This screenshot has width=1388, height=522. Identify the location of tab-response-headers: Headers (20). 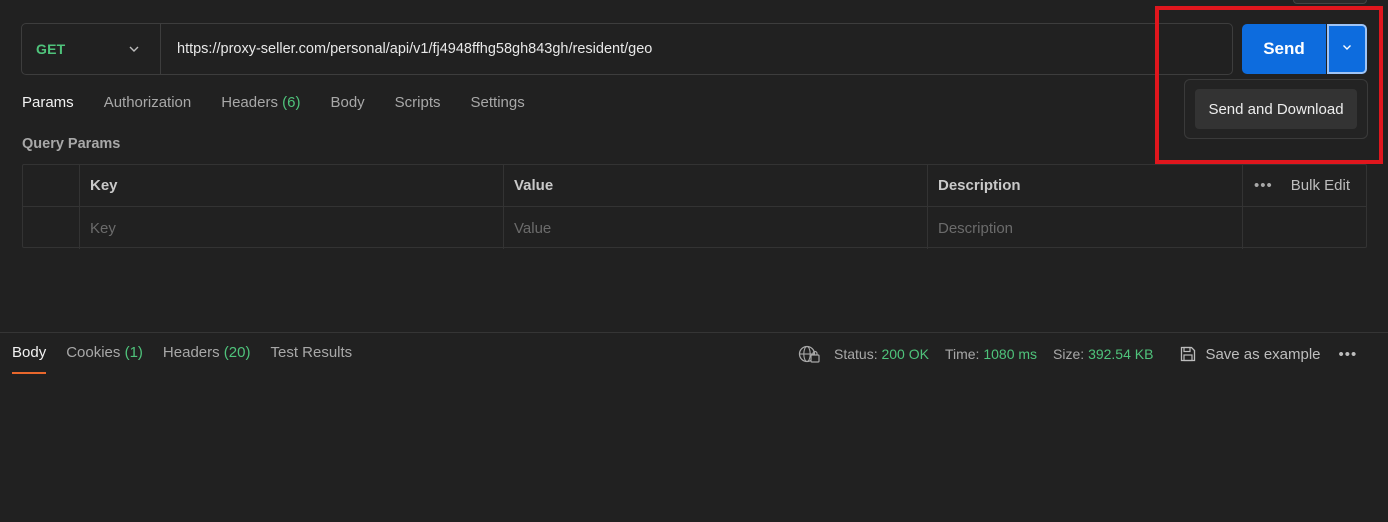
(207, 359).